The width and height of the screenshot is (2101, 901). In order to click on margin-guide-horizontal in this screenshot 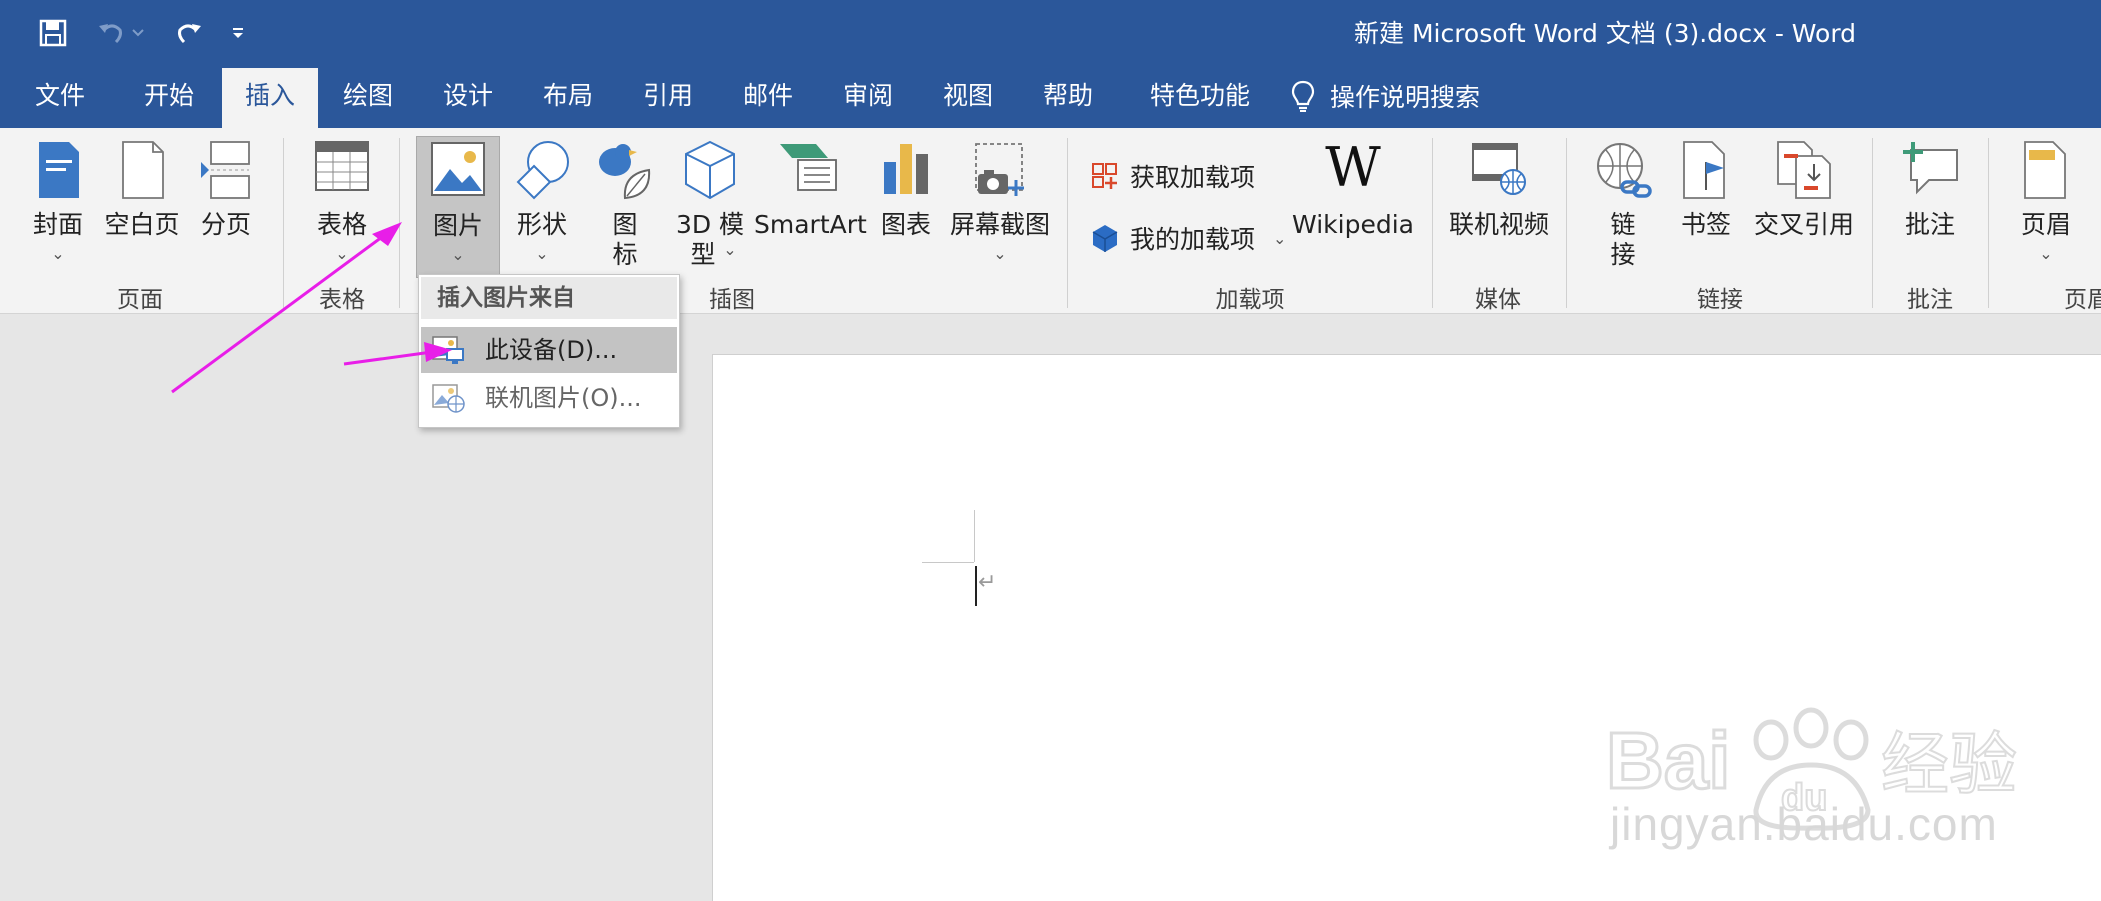, I will do `click(948, 562)`.